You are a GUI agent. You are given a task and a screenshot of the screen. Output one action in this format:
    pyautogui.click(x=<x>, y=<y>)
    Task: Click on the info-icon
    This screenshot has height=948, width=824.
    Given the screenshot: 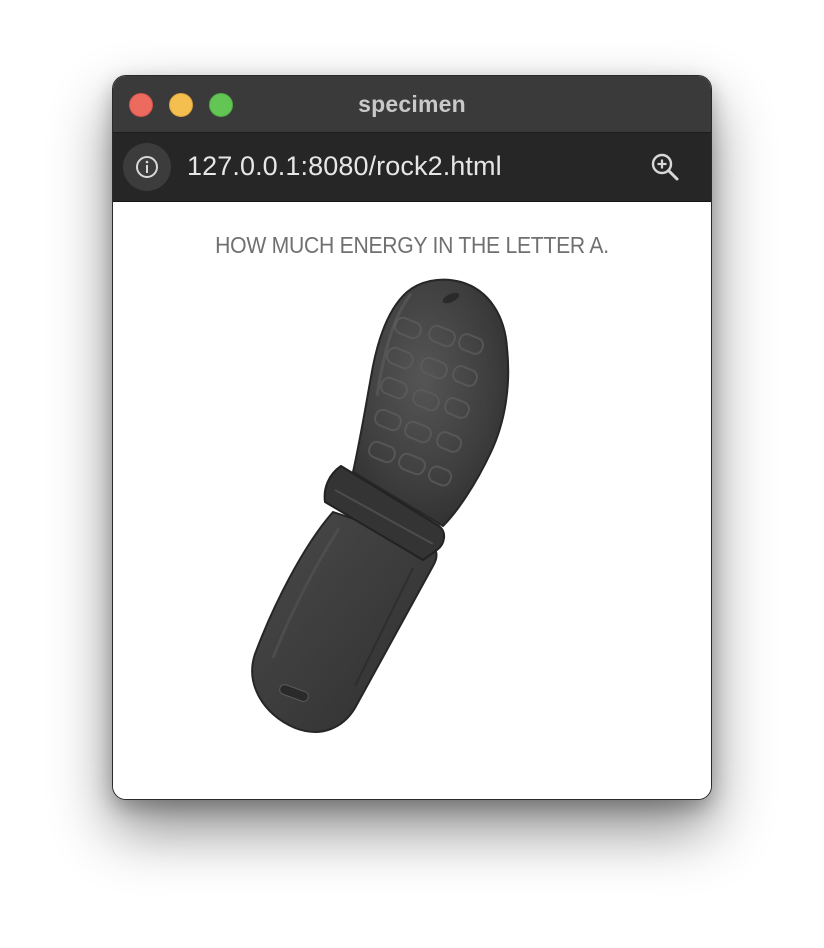 What is the action you would take?
    pyautogui.click(x=147, y=167)
    